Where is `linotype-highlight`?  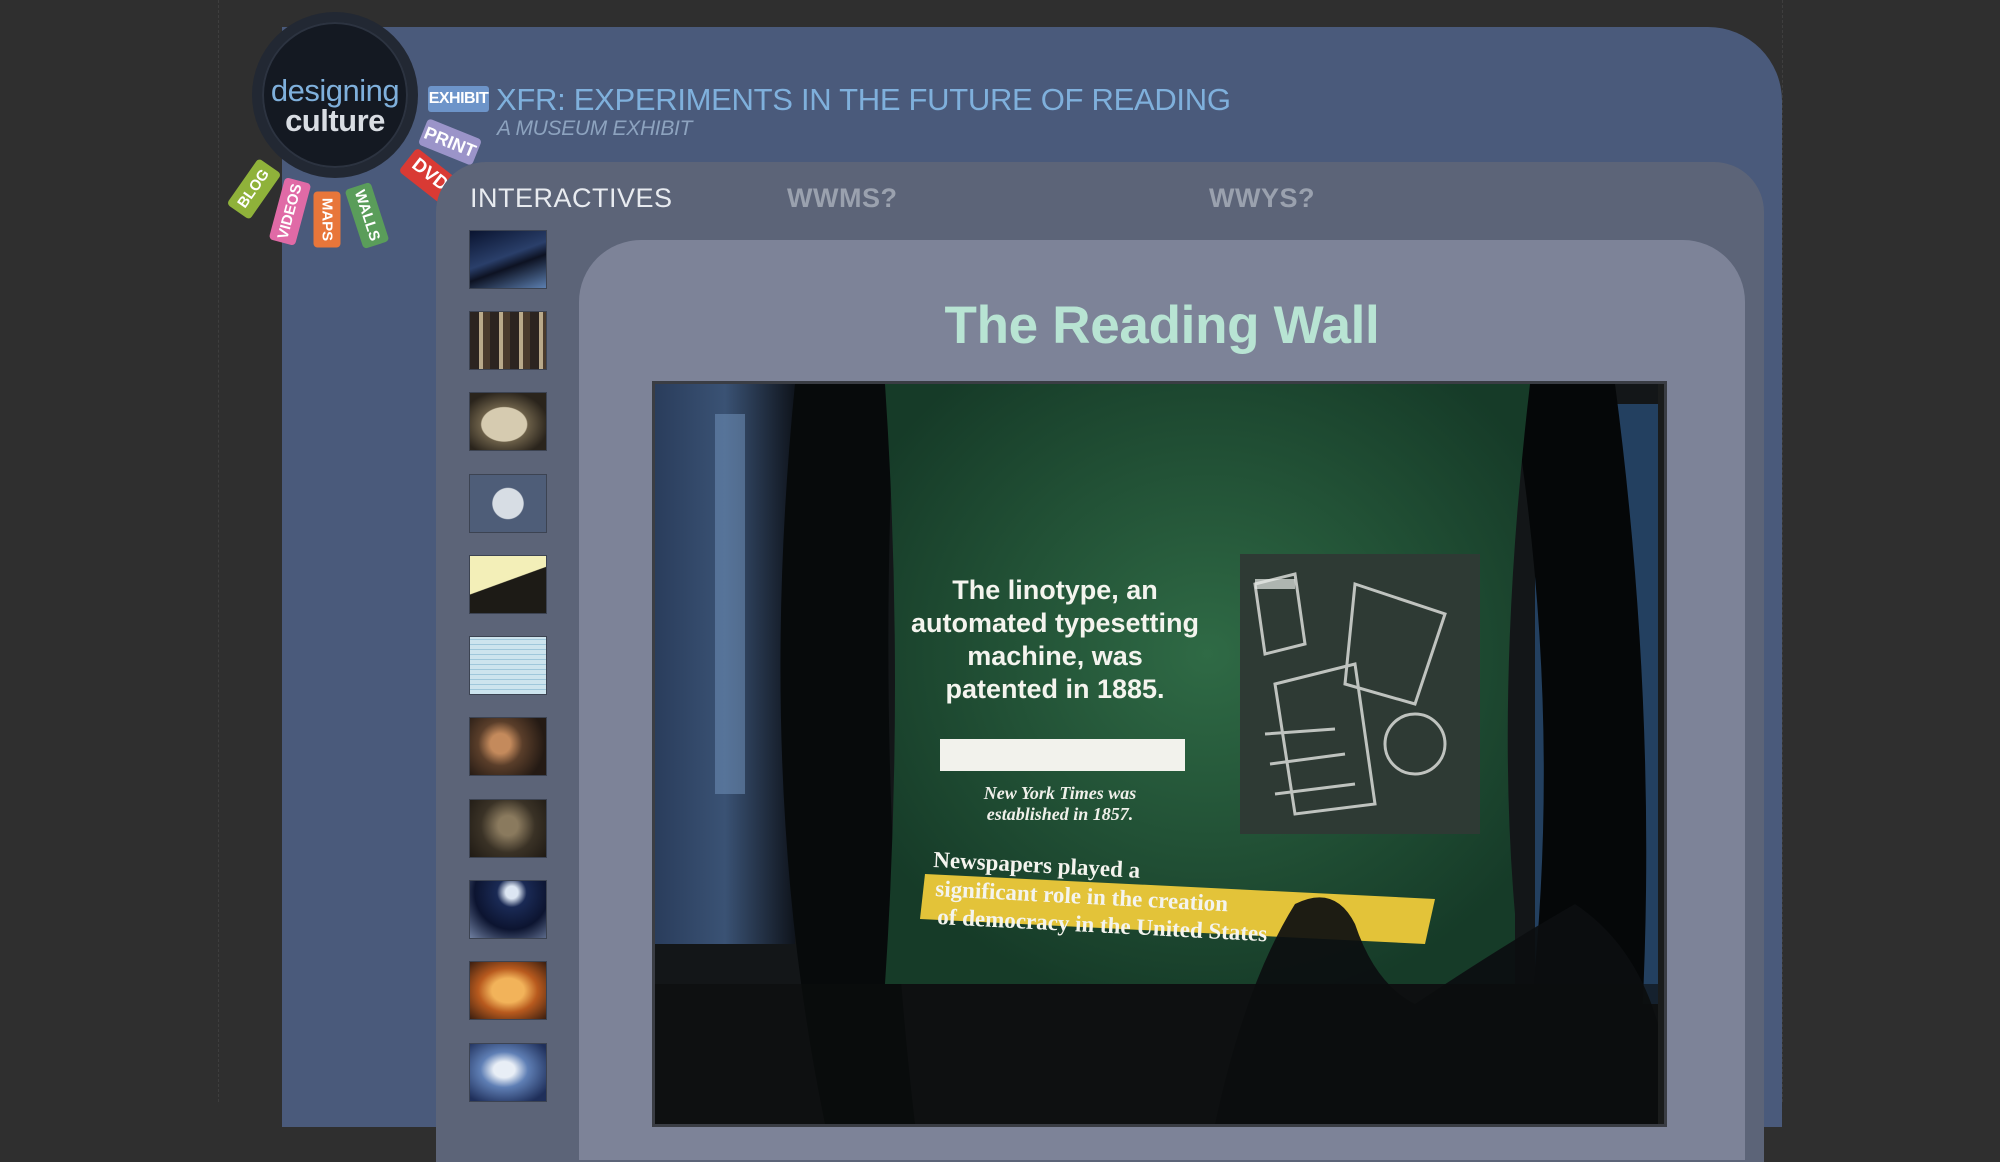 linotype-highlight is located at coordinates (1275, 584).